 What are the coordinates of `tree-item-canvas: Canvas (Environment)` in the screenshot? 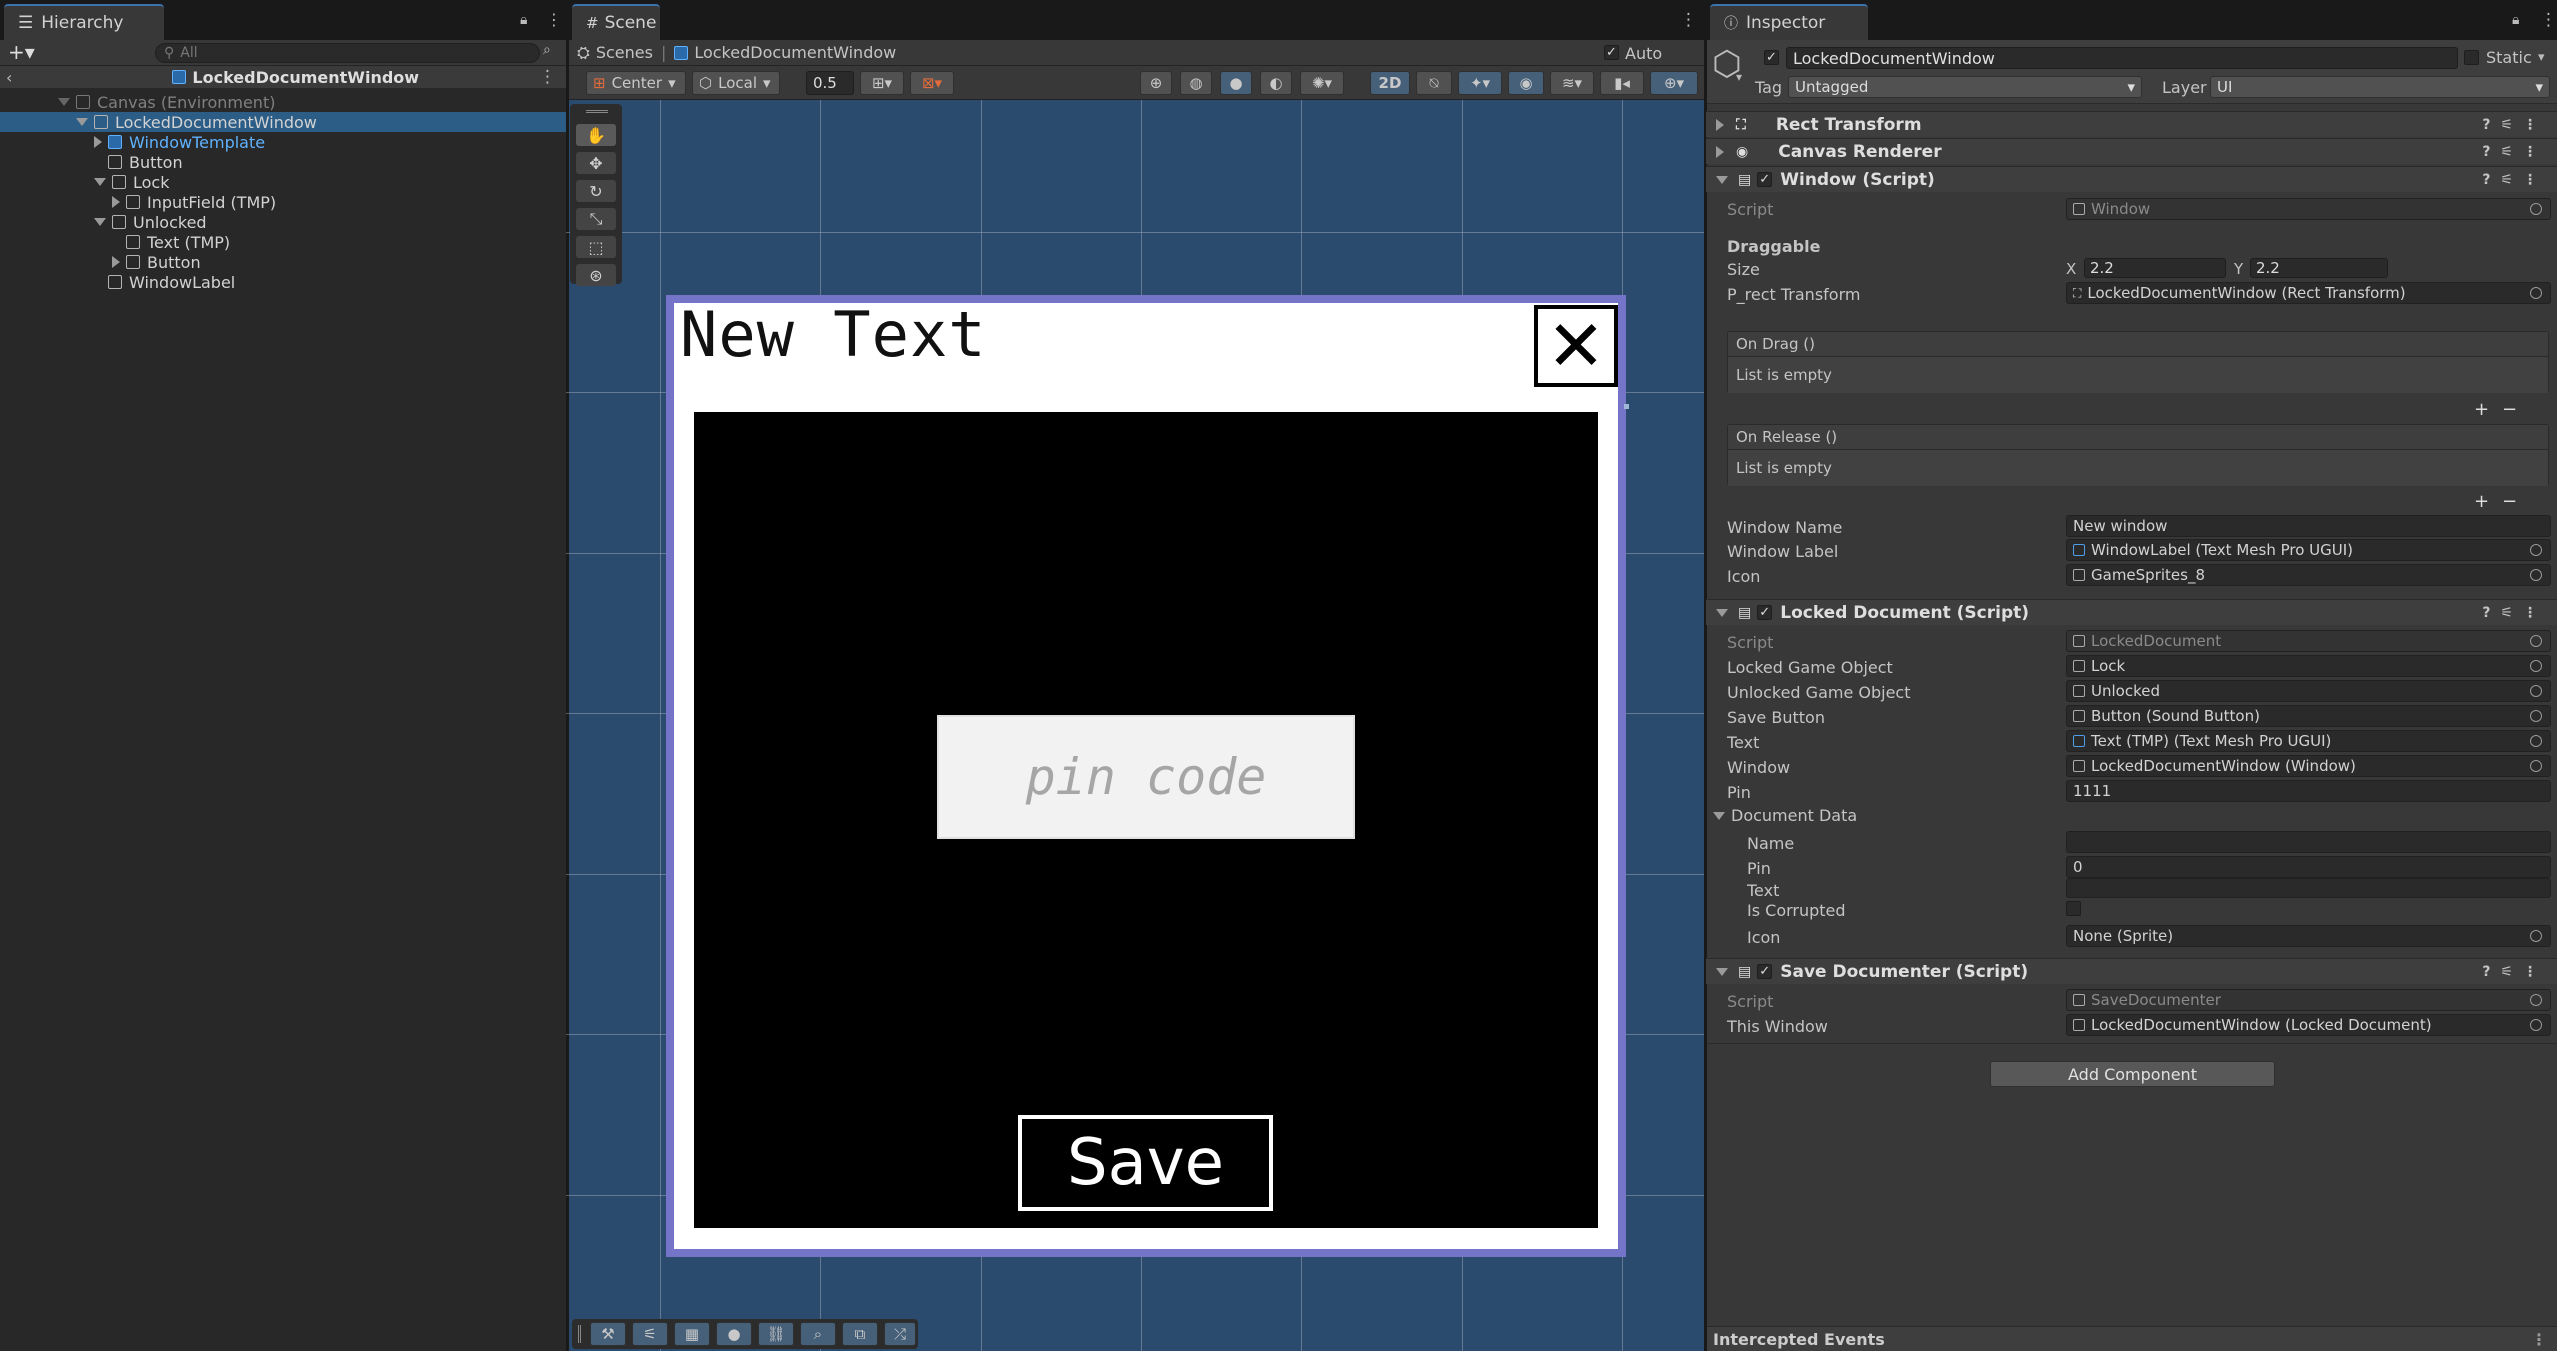 It's located at (310, 102).